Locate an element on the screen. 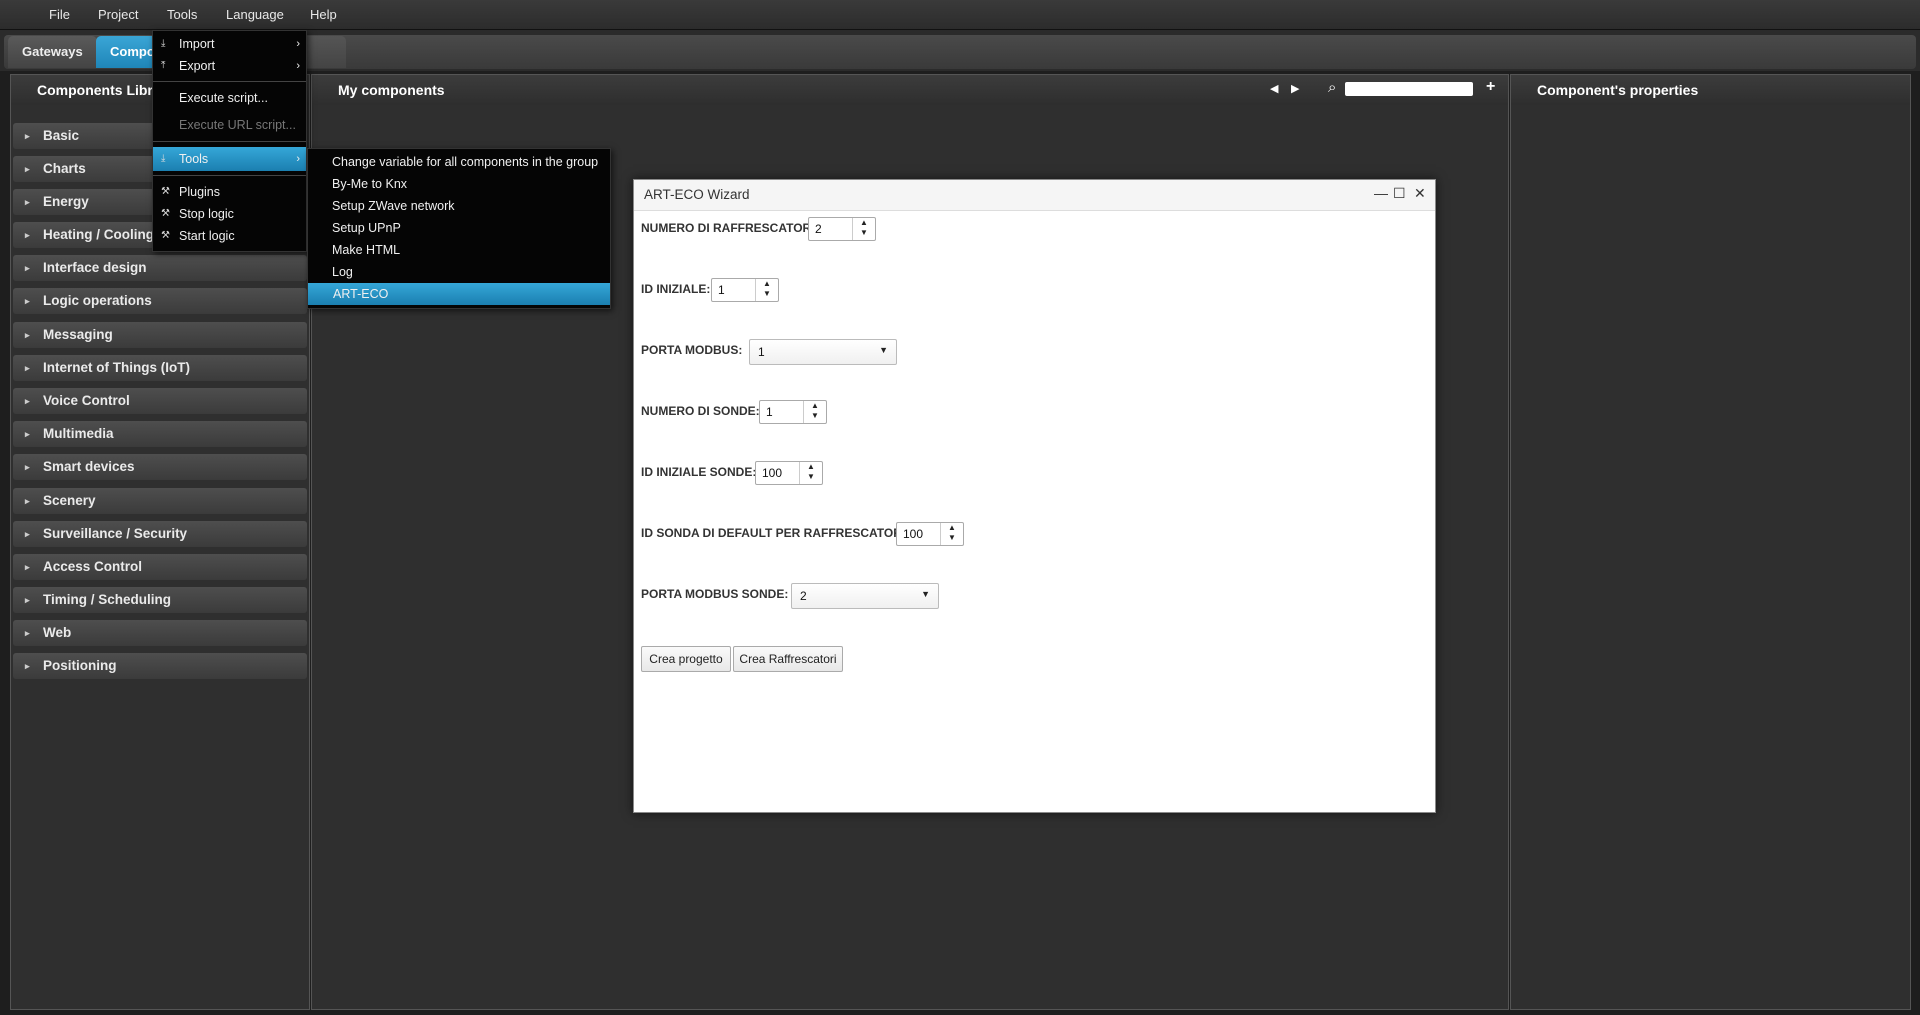  id-sonda-default-spinner: 100 ▲ ▼ is located at coordinates (930, 534).